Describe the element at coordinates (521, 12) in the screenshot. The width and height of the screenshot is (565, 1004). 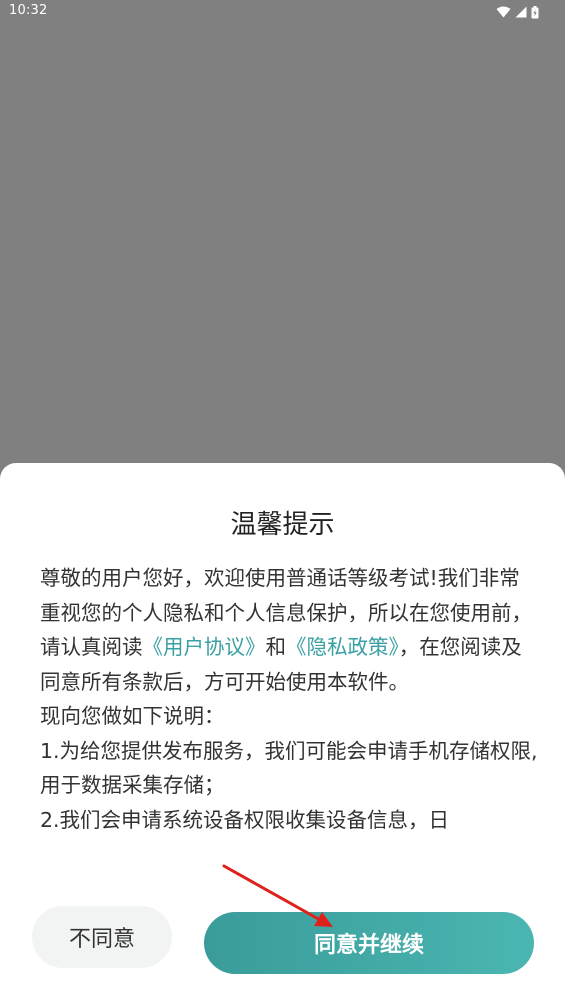
I see `signal-icon` at that location.